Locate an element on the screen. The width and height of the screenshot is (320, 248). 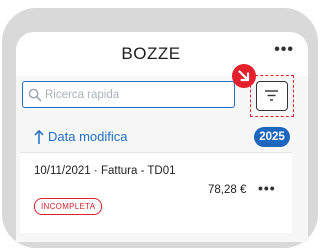
document-date: 10/11/2021 is located at coordinates (62, 171).